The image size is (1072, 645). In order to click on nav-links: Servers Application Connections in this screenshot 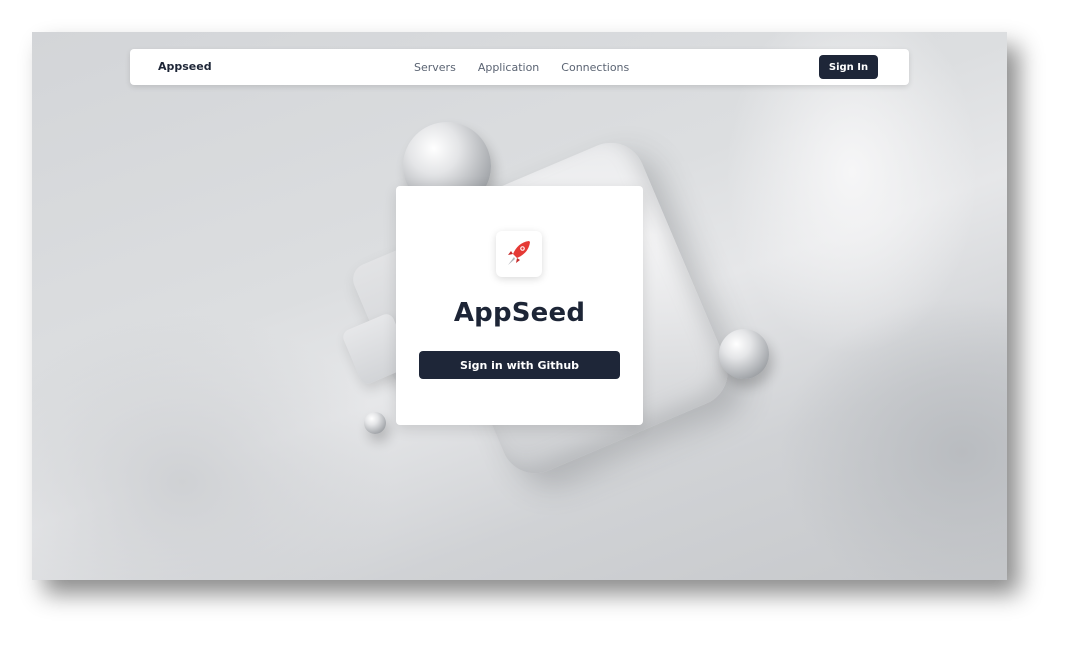, I will do `click(521, 67)`.